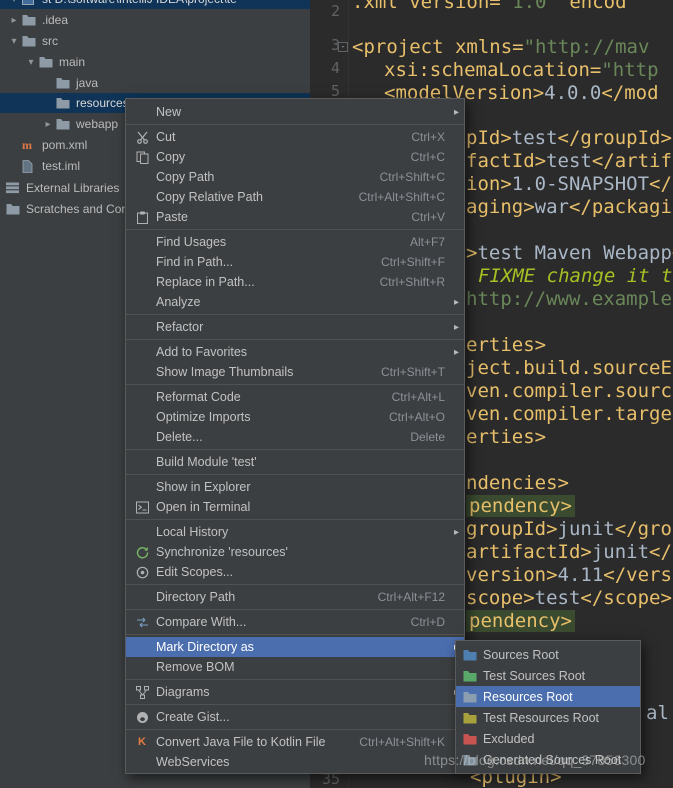 The width and height of the screenshot is (673, 788). What do you see at coordinates (155, 83) in the screenshot?
I see `tree-item-java: java` at bounding box center [155, 83].